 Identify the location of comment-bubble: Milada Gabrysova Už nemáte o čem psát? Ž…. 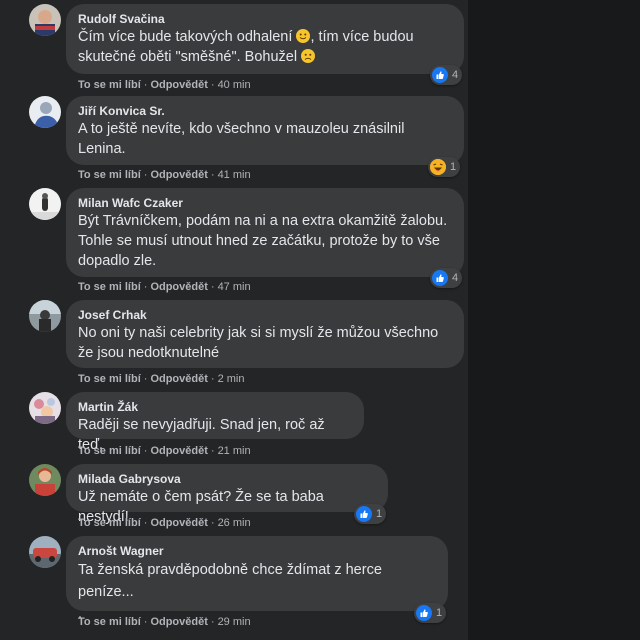
(227, 494).